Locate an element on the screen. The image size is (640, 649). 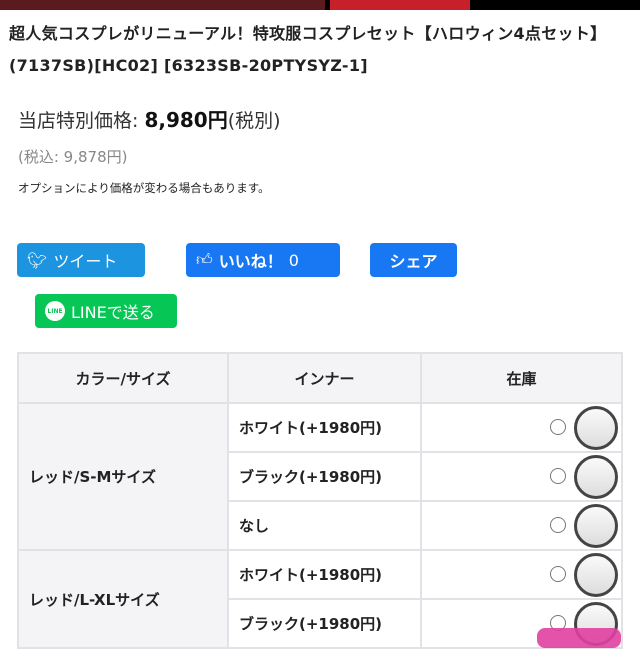
line-send-button: LINE LINEで送る is located at coordinates (106, 311).